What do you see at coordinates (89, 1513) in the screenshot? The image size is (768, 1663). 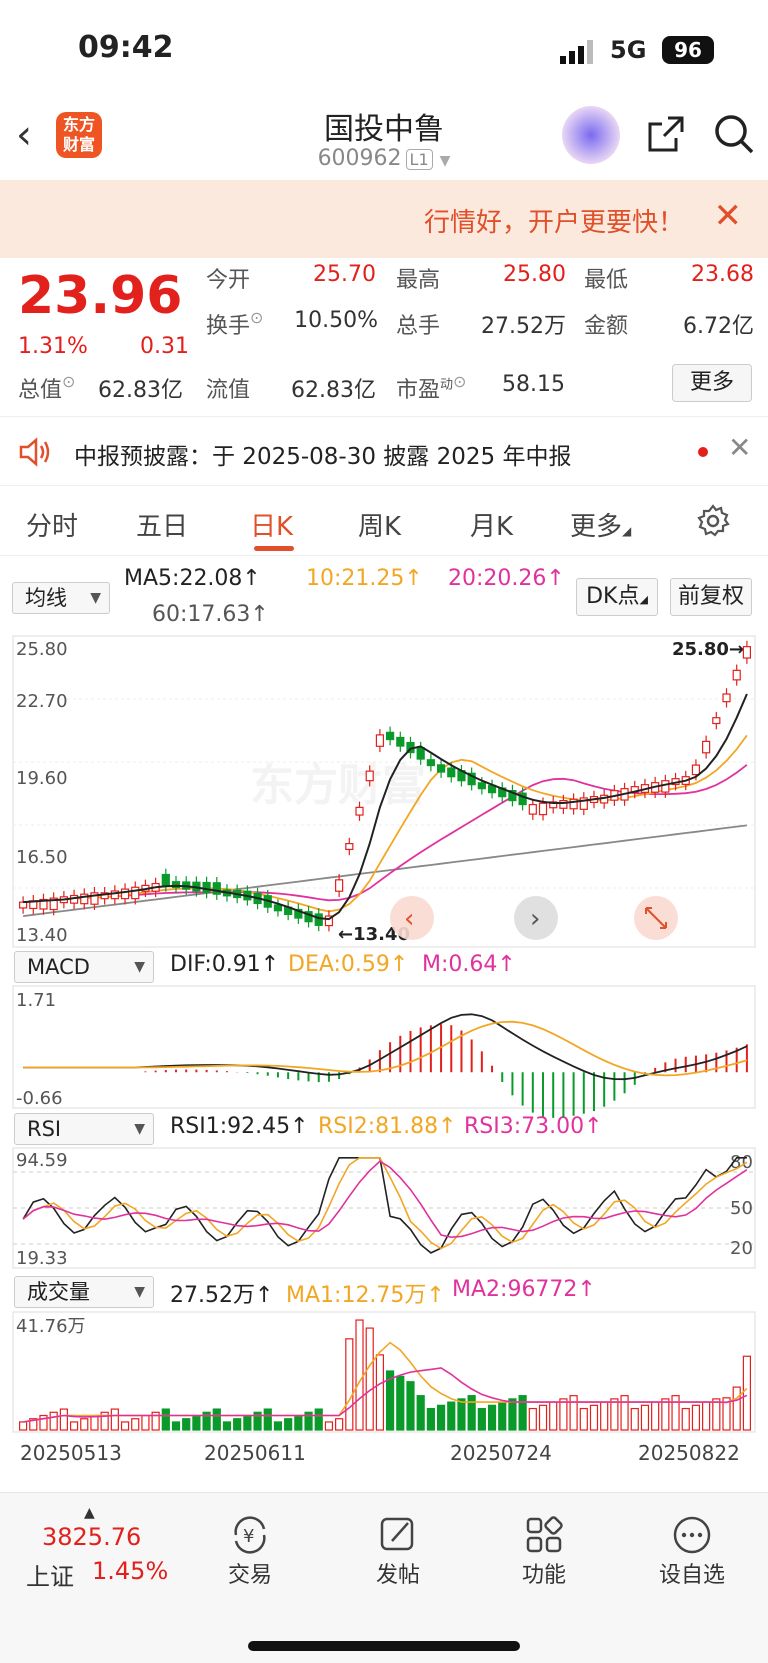 I see `expand-up-icon: ▲` at bounding box center [89, 1513].